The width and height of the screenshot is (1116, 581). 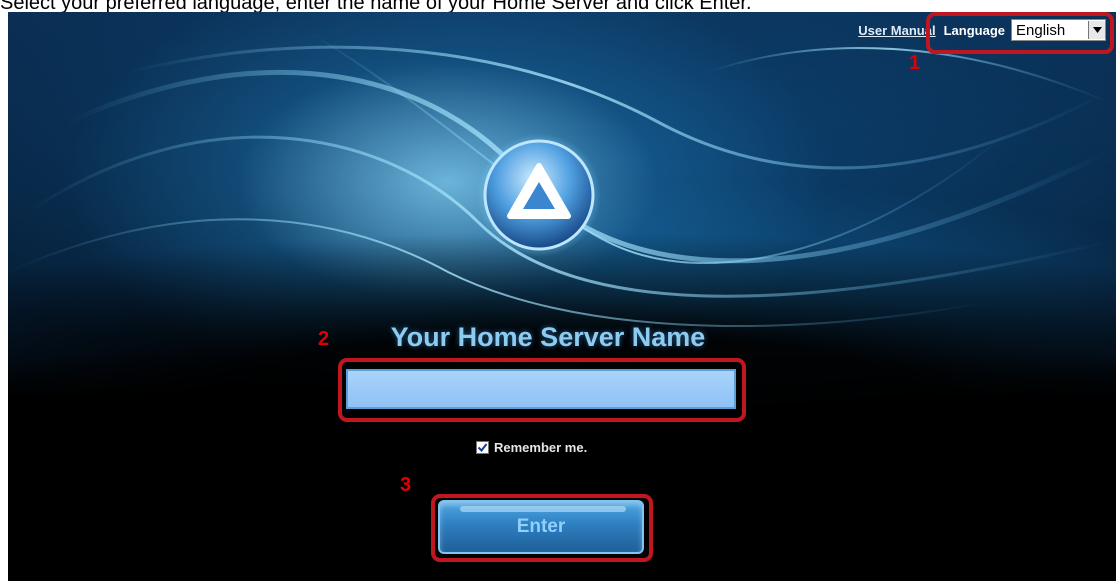 I want to click on remember-me-label: Remember me., so click(x=541, y=447).